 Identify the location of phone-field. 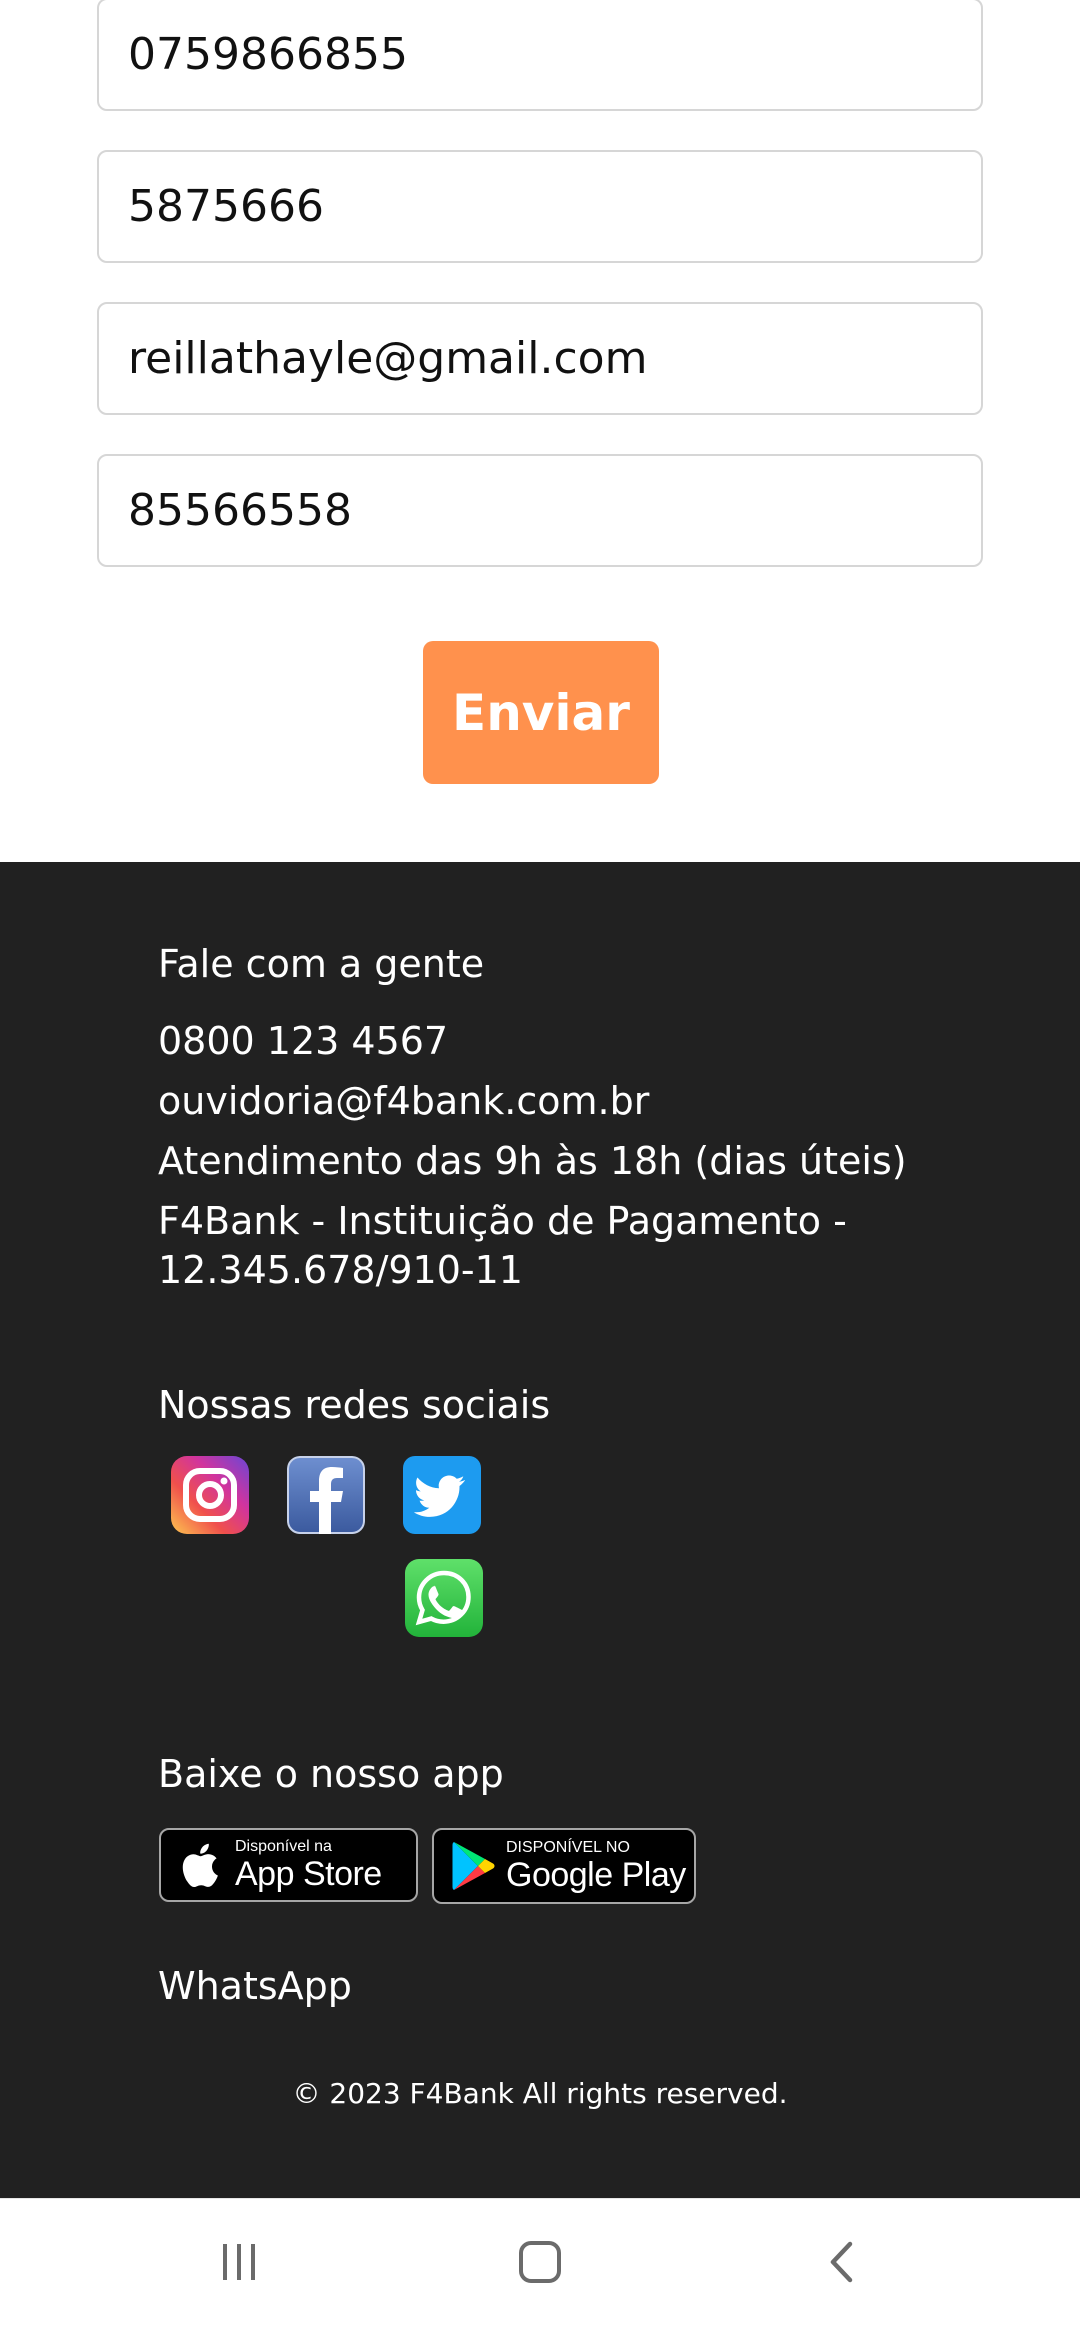
(540, 55).